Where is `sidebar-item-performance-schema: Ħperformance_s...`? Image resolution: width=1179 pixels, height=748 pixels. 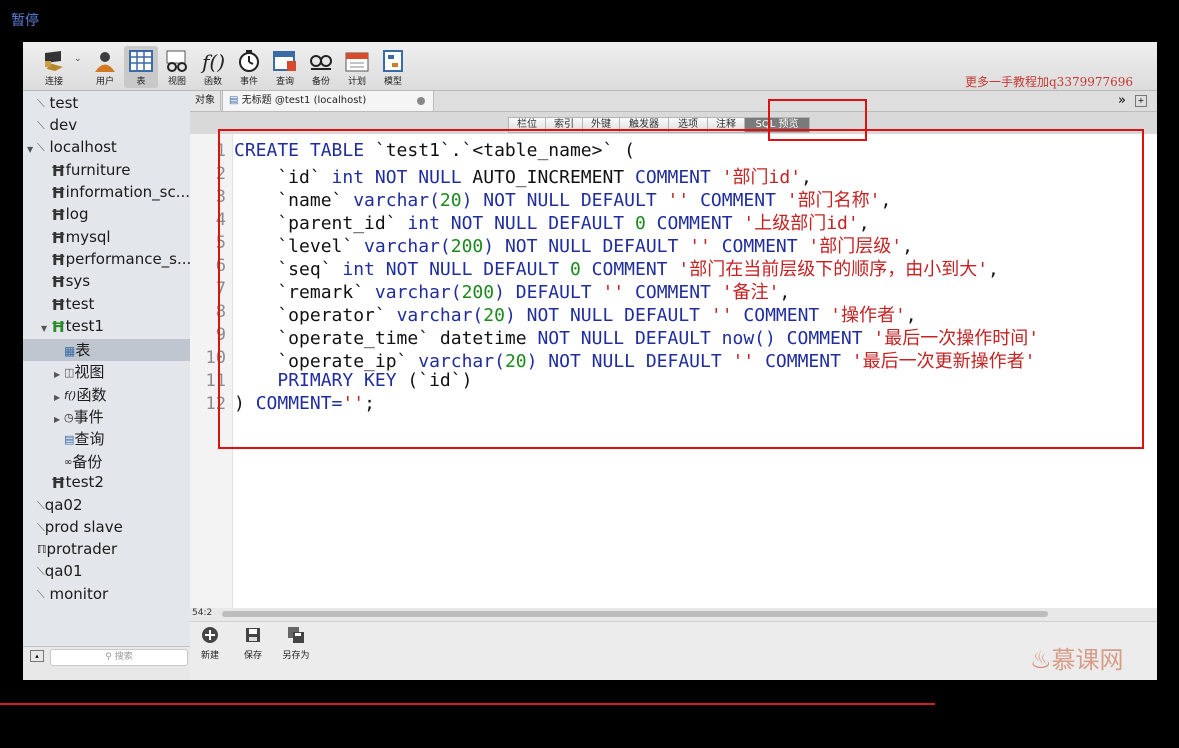 sidebar-item-performance-schema: Ħperformance_s... is located at coordinates (106, 261).